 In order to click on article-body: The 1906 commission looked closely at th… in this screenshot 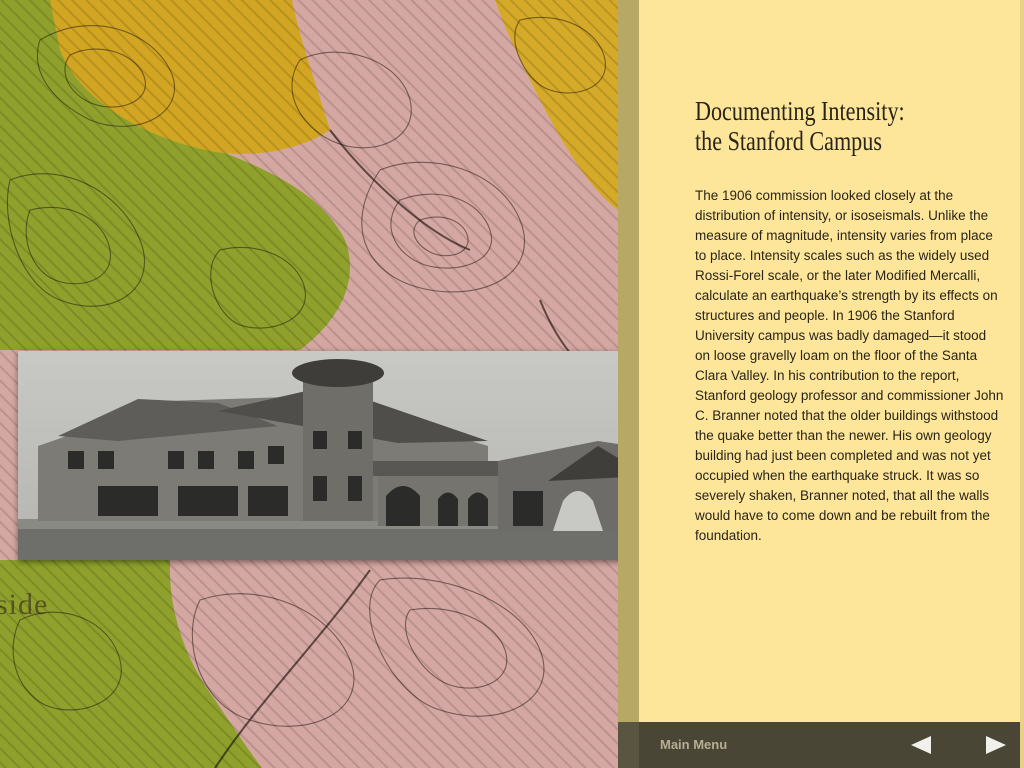, I will do `click(849, 365)`.